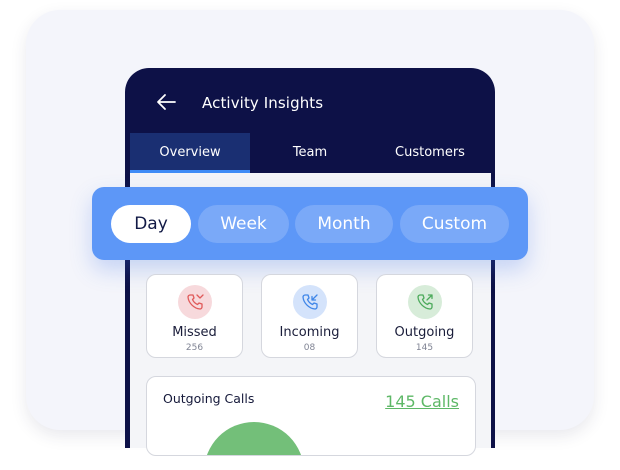 The width and height of the screenshot is (620, 470). What do you see at coordinates (454, 224) in the screenshot?
I see `range-custom-button: Custom` at bounding box center [454, 224].